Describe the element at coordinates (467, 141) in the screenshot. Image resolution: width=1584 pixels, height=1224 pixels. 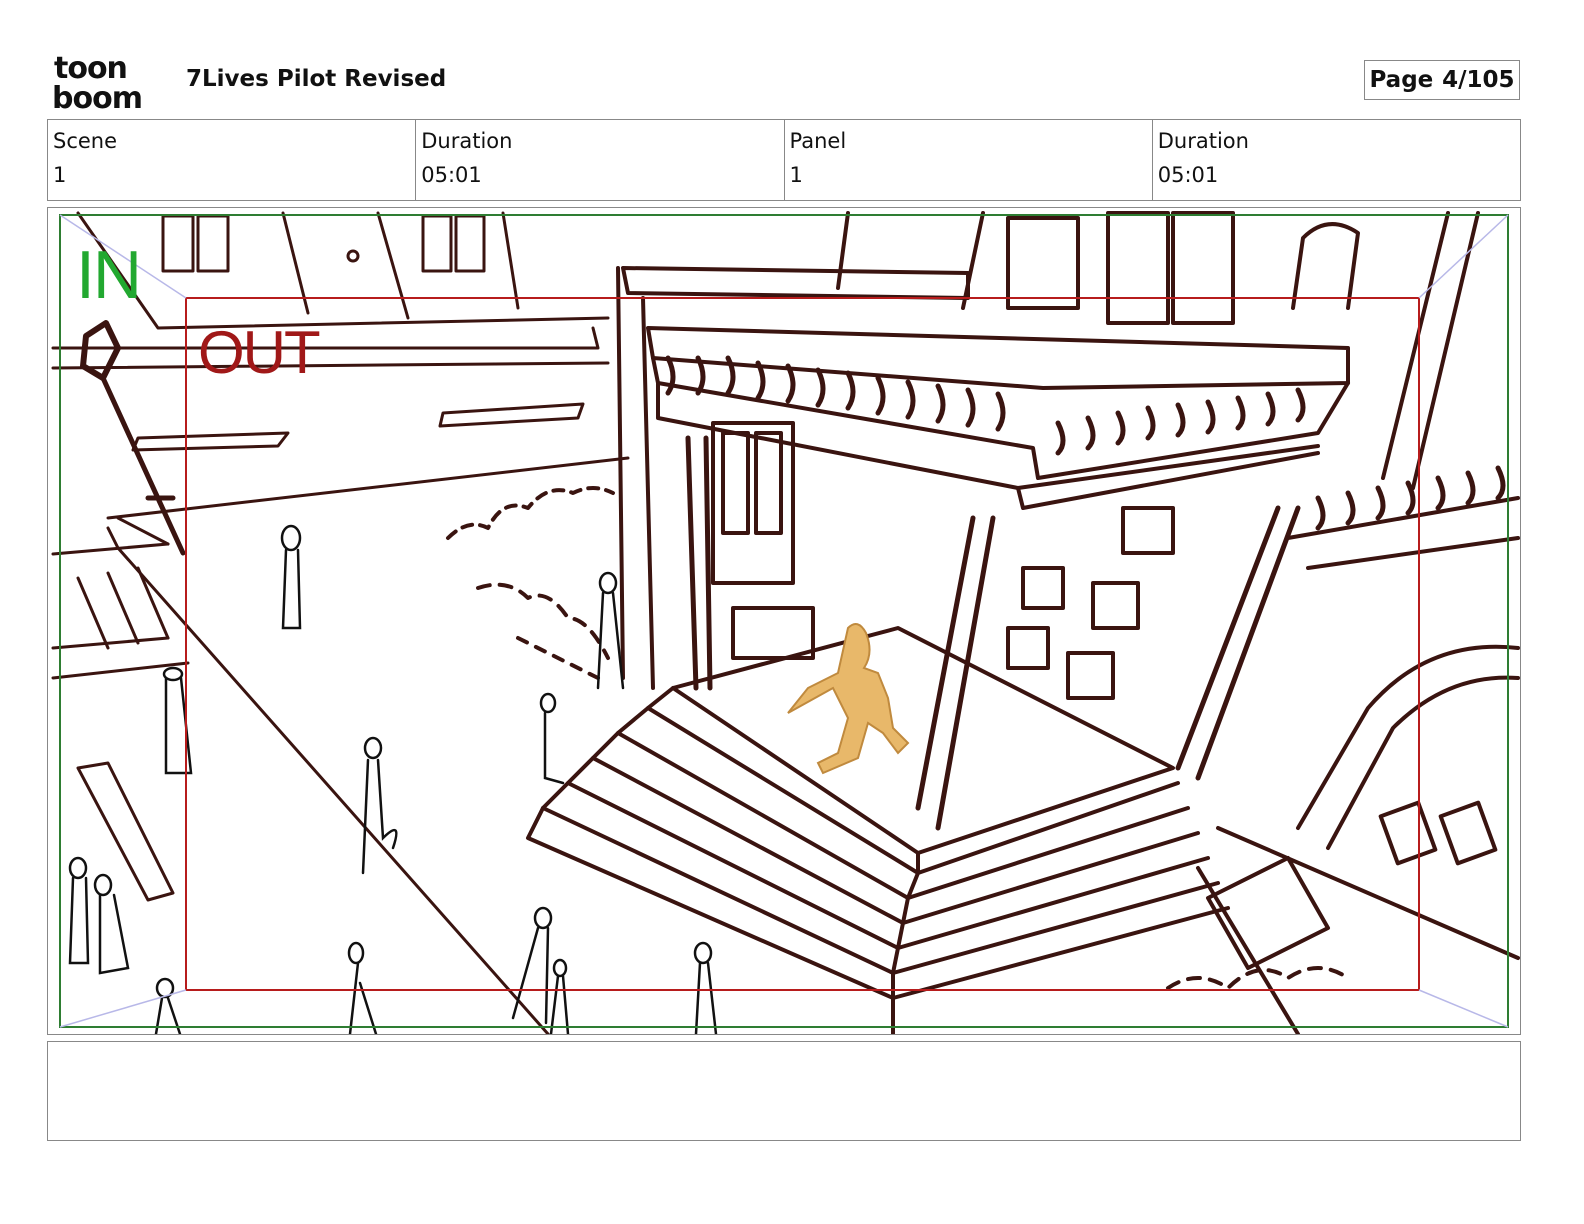
I see `scene-duration-label: Duration` at that location.